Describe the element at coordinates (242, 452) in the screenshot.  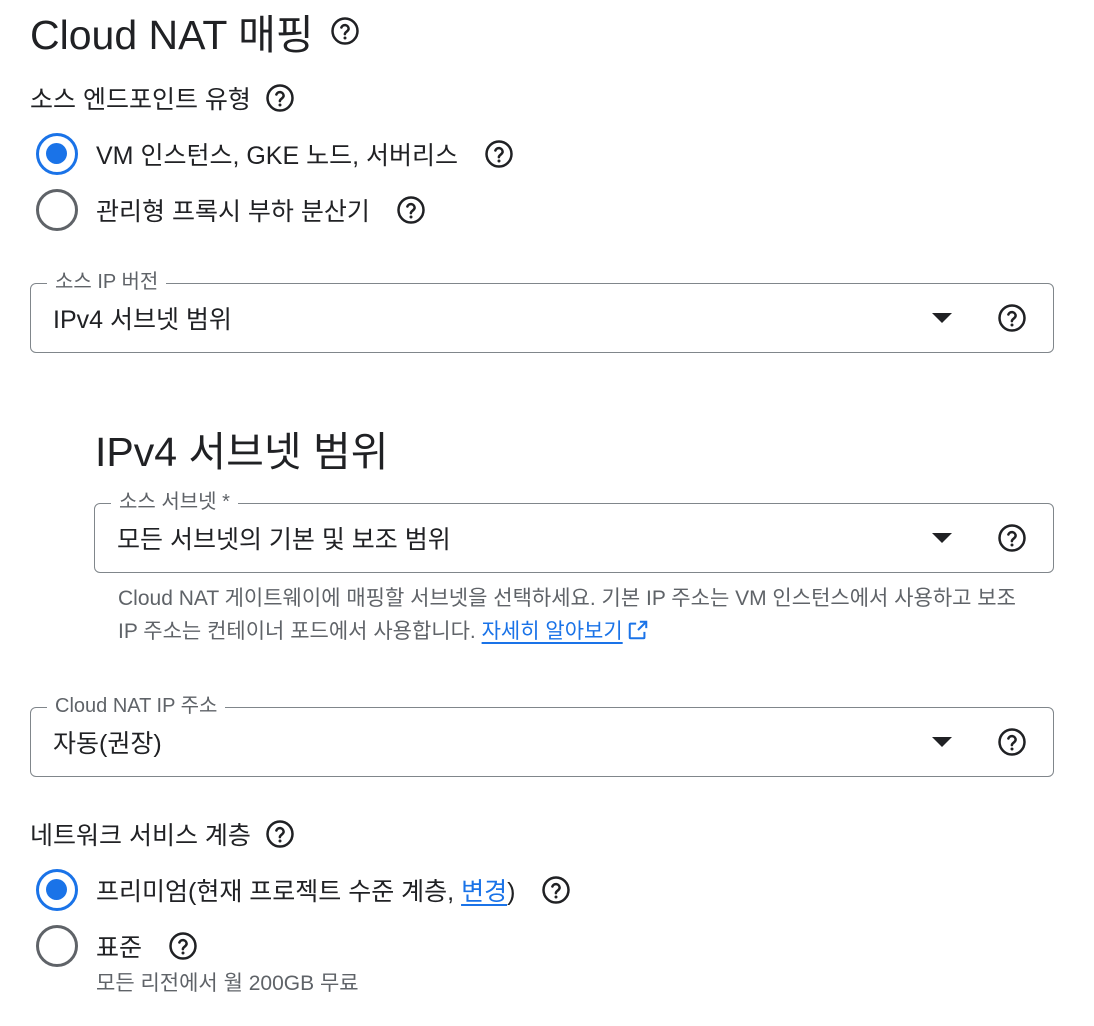
I see `ipv4-section-heading: IPv4 서브넷 범위` at that location.